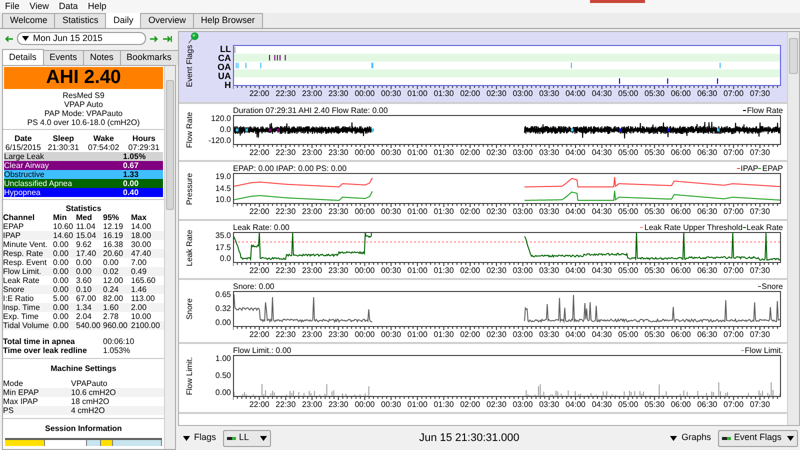  Describe the element at coordinates (14, 226) in the screenshot. I see `table-cell-text: EPAP` at that location.